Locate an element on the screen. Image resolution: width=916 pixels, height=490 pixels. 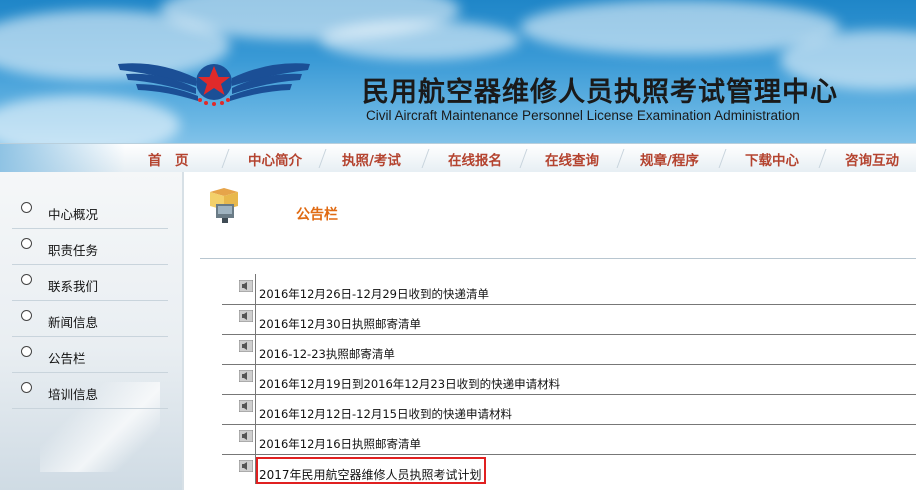
list-item: 2016年12月12日-12月15日收到的快递申请材料 is located at coordinates (569, 409).